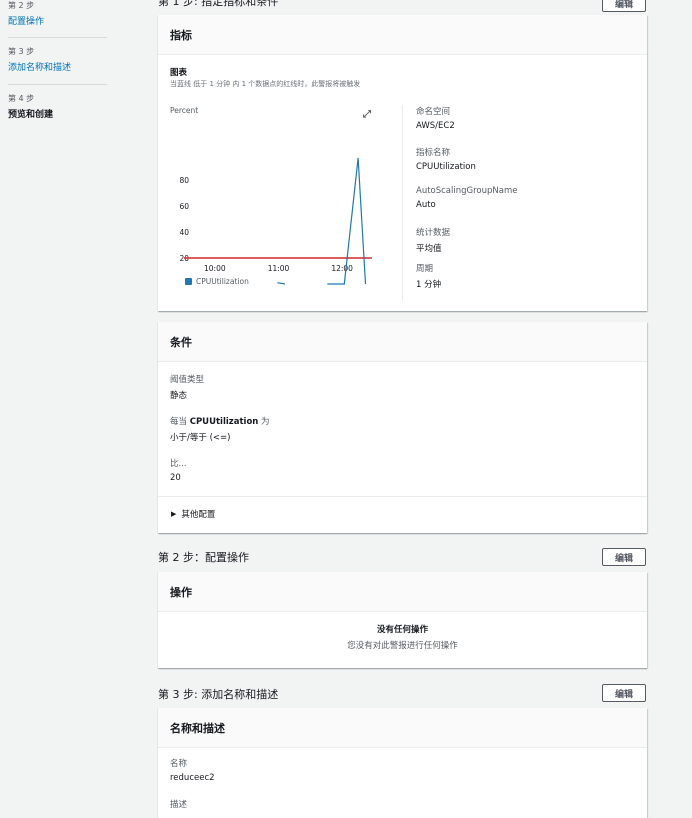 The image size is (692, 818). Describe the element at coordinates (21, 51) in the screenshot. I see `nav-step-number: 第 3 步` at that location.